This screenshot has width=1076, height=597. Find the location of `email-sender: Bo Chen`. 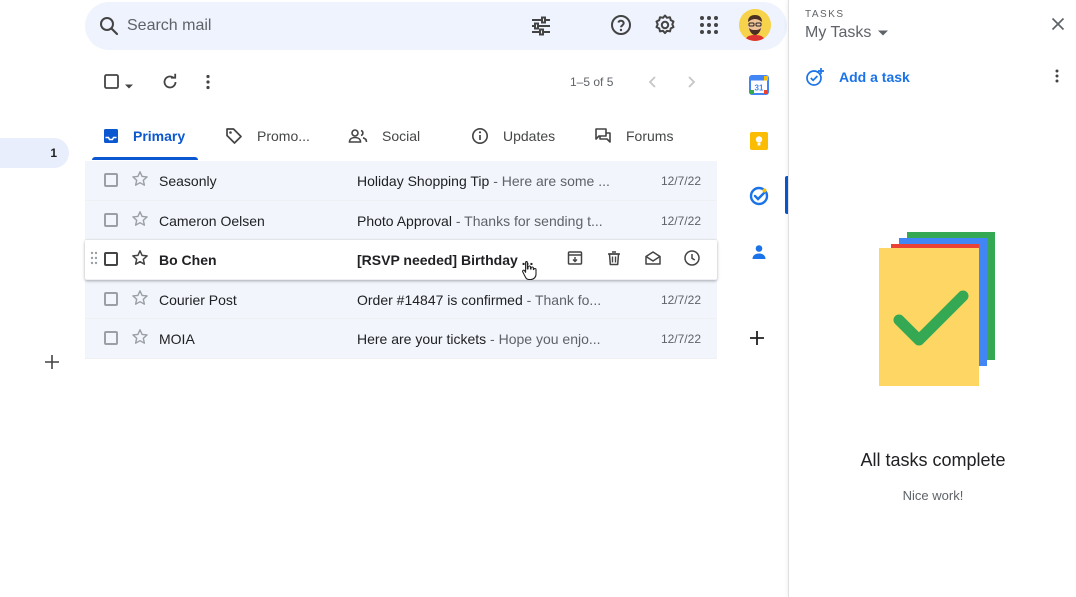

email-sender: Bo Chen is located at coordinates (188, 260).